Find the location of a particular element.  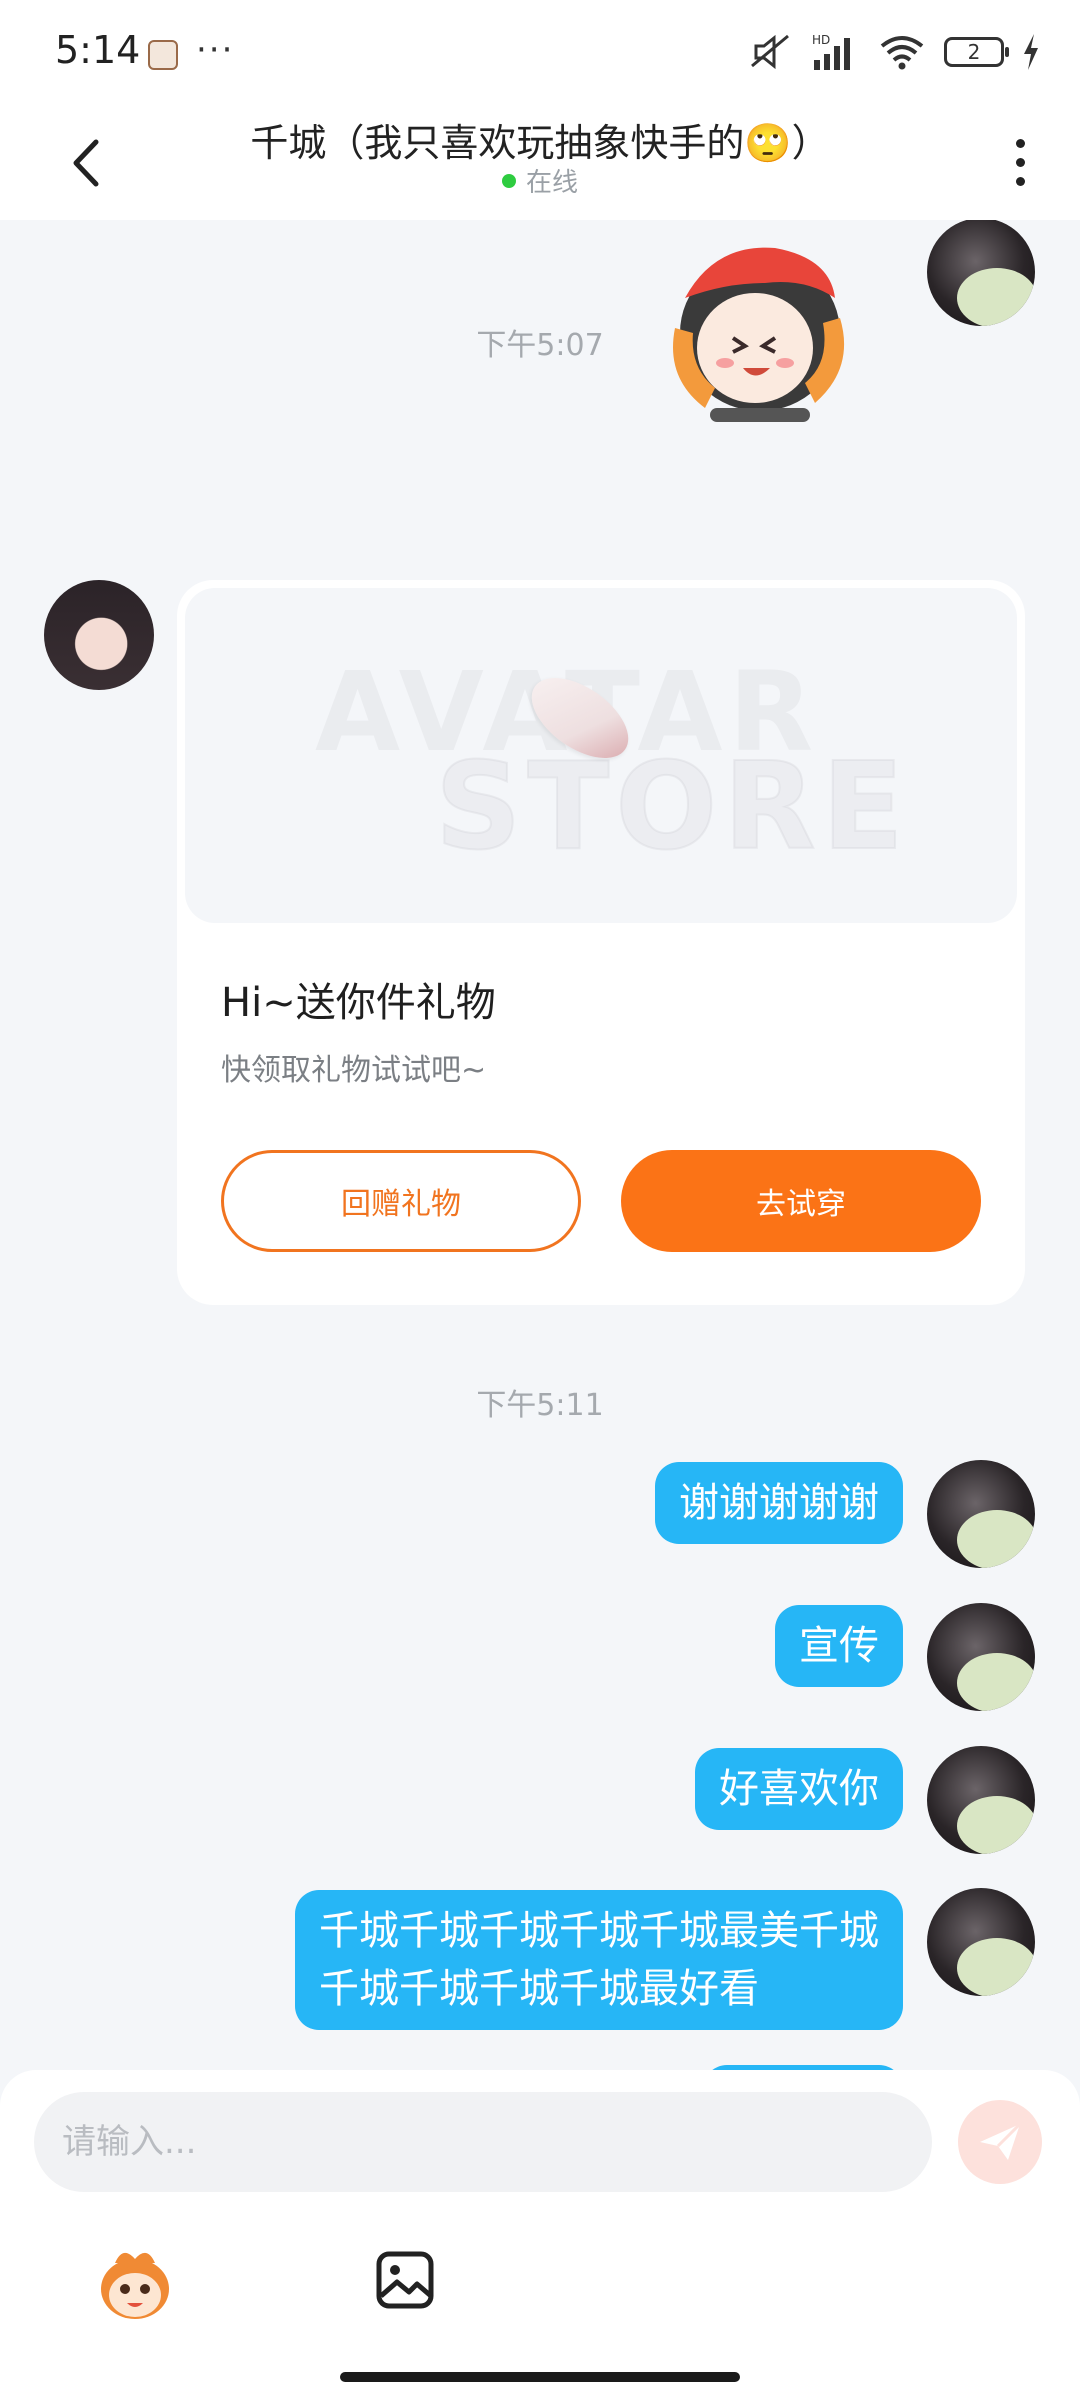

gift-subtitle: 快领取礼物试试吧~ is located at coordinates (354, 1070).